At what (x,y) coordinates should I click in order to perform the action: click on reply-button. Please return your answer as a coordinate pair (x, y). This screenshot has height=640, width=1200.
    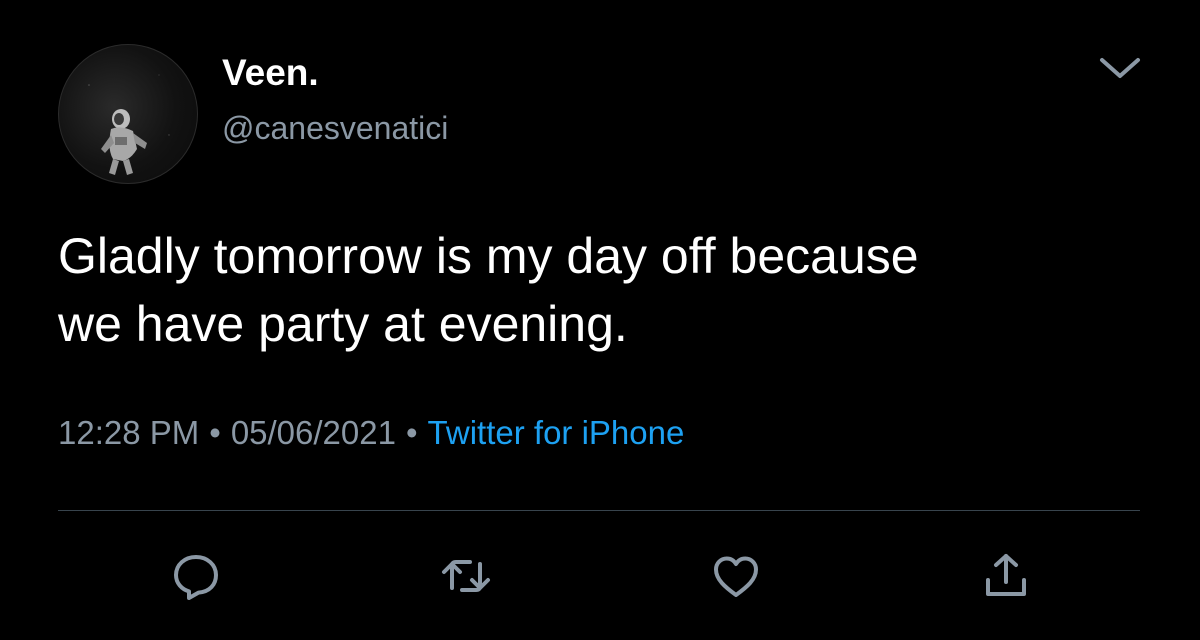
    Looking at the image, I should click on (196, 576).